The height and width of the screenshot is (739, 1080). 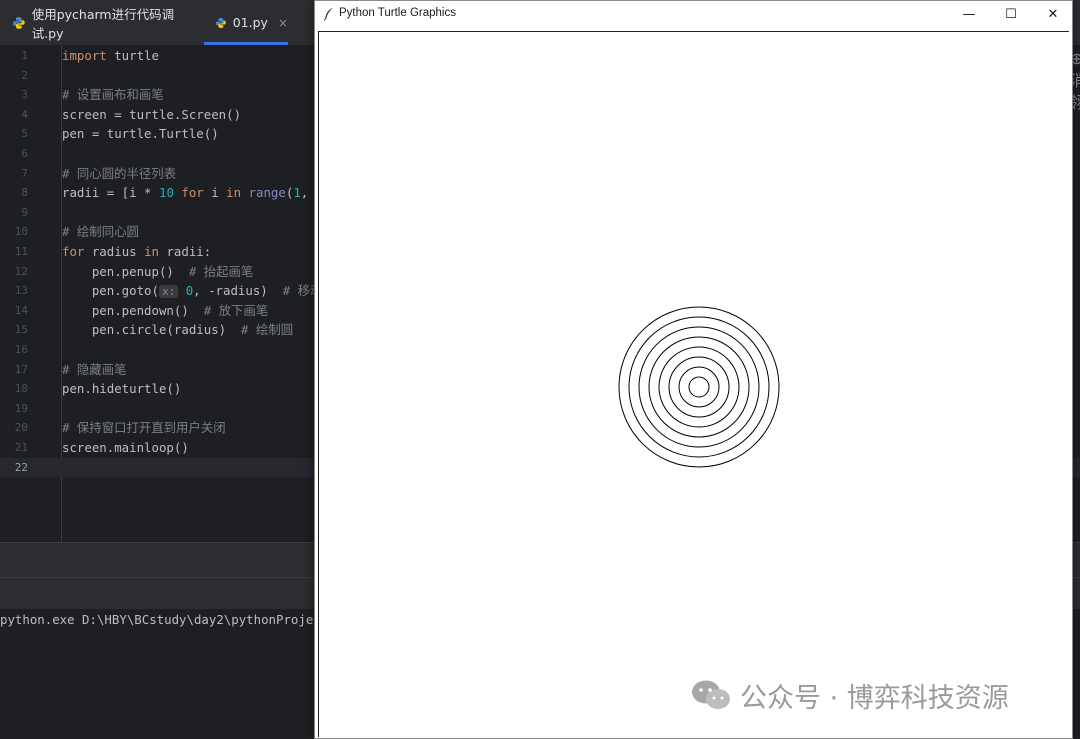 I want to click on circle-r60, so click(x=699, y=387).